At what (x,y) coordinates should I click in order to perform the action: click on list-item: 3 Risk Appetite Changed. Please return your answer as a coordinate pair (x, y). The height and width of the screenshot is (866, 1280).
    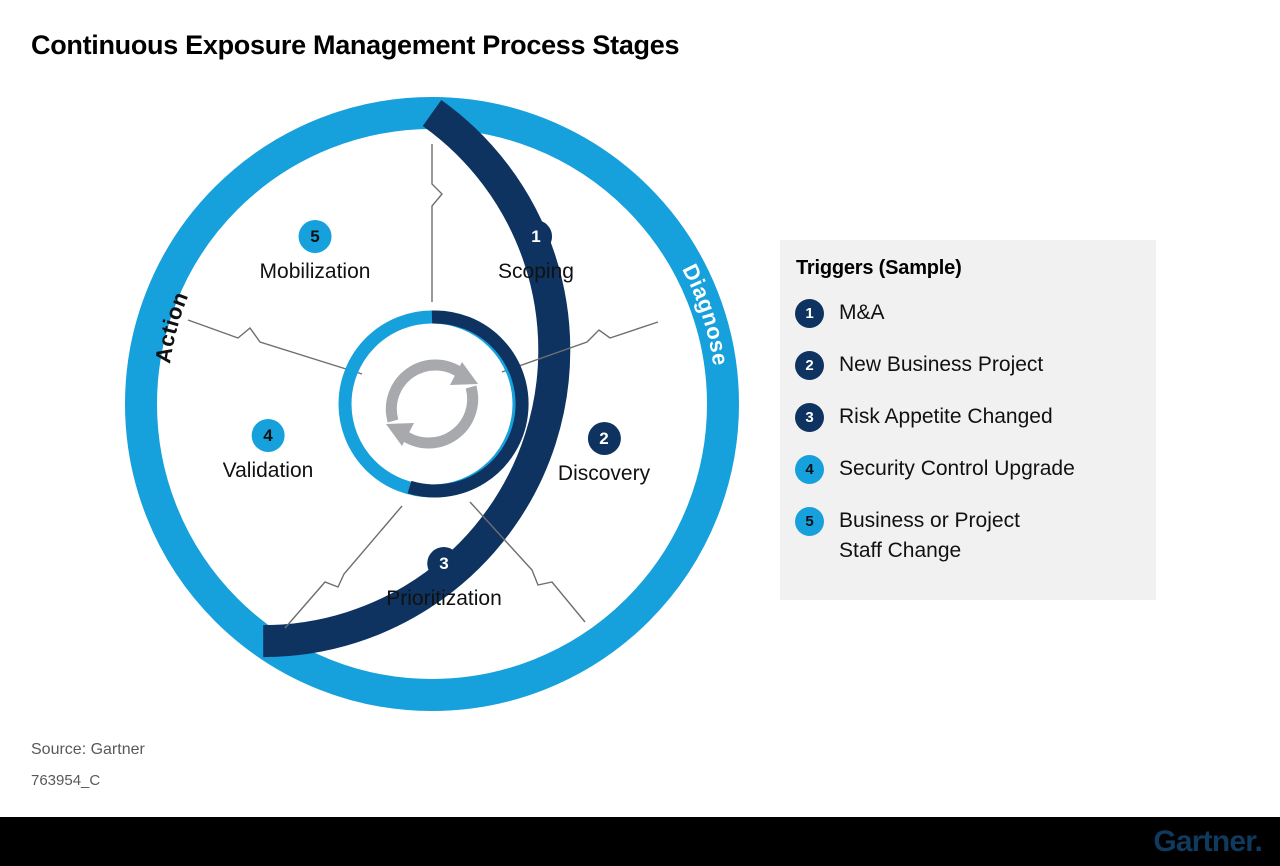
    Looking at the image, I should click on (970, 417).